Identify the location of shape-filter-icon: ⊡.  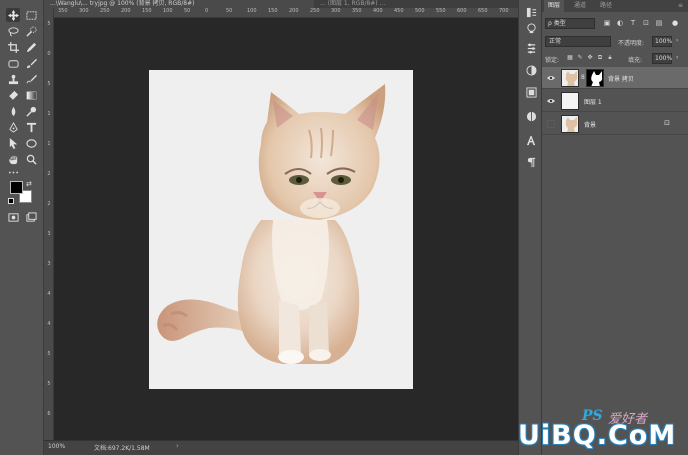
(646, 23).